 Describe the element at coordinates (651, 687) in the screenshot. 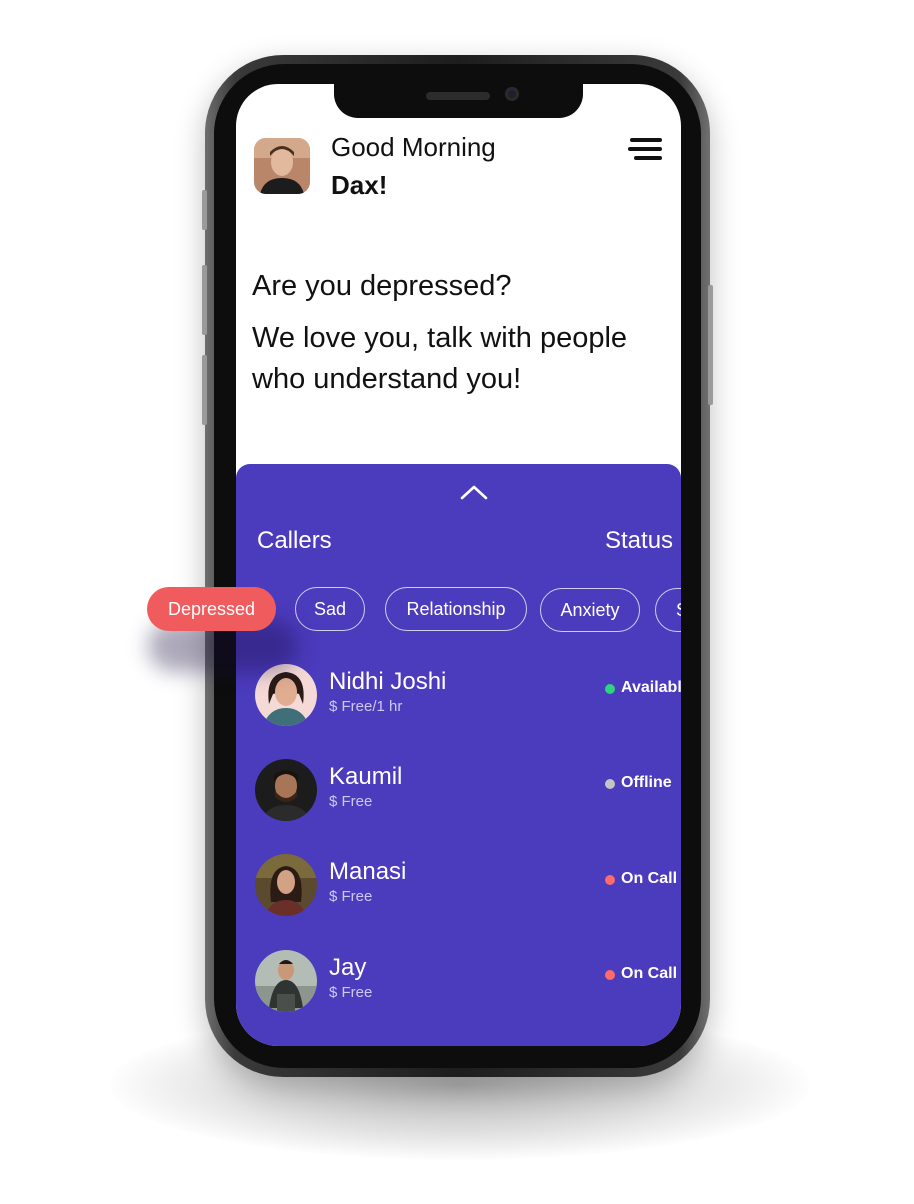

I see `caller-status: Availabl` at that location.